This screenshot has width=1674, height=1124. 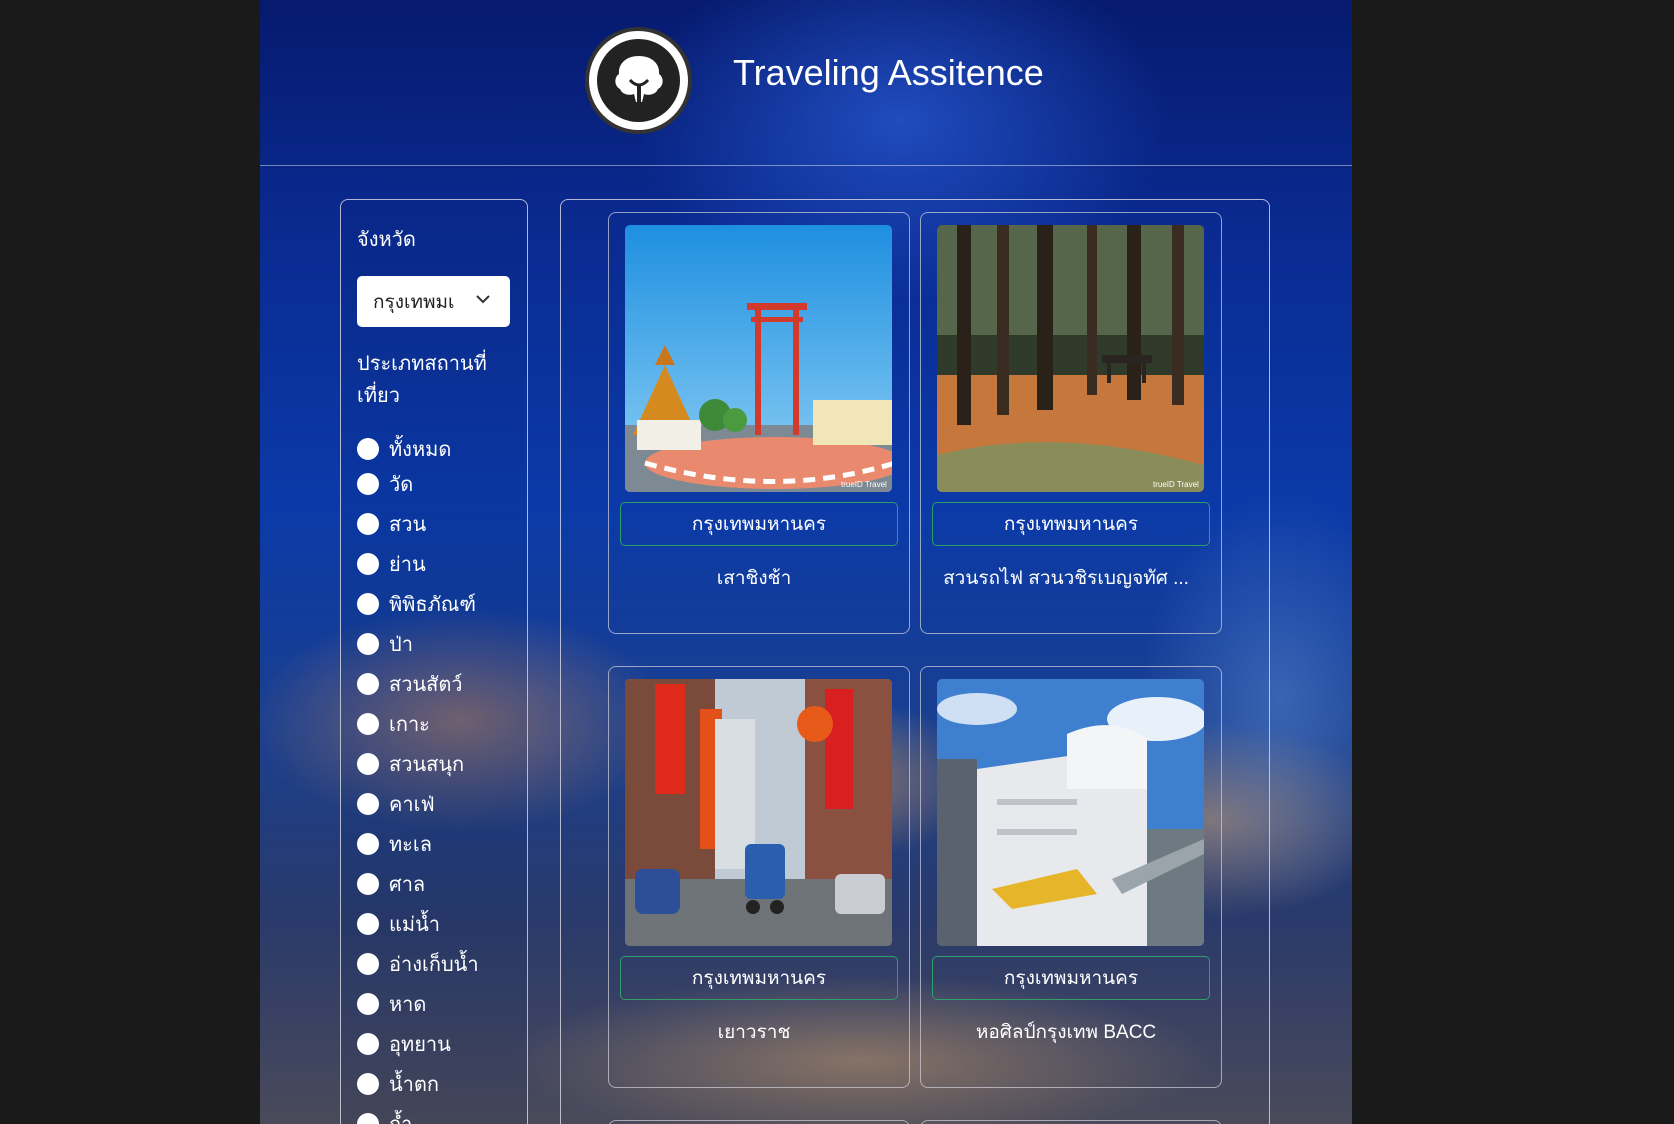 I want to click on place-card: trueID Travel กรุงเทพมหานคร เสาชิงช้า, so click(x=759, y=423).